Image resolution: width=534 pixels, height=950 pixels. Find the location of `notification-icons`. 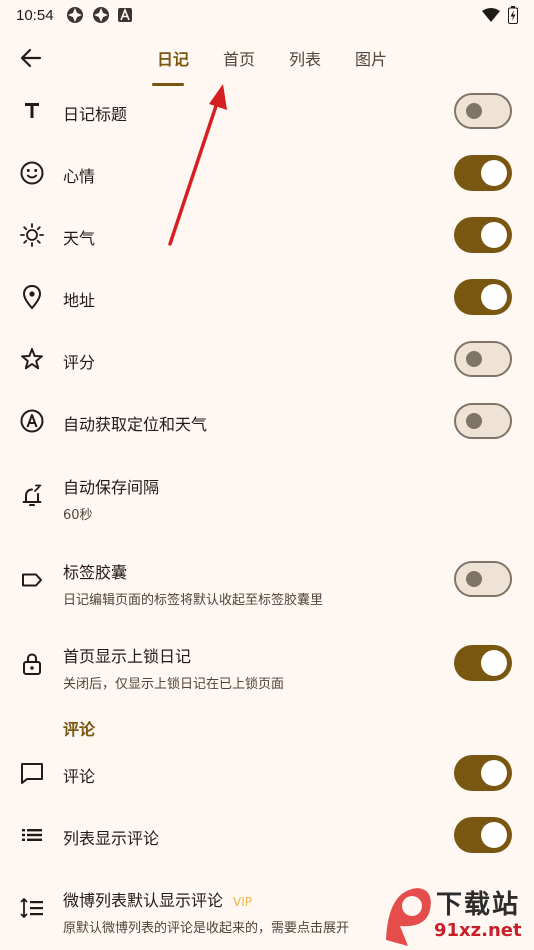

notification-icons is located at coordinates (99, 15).